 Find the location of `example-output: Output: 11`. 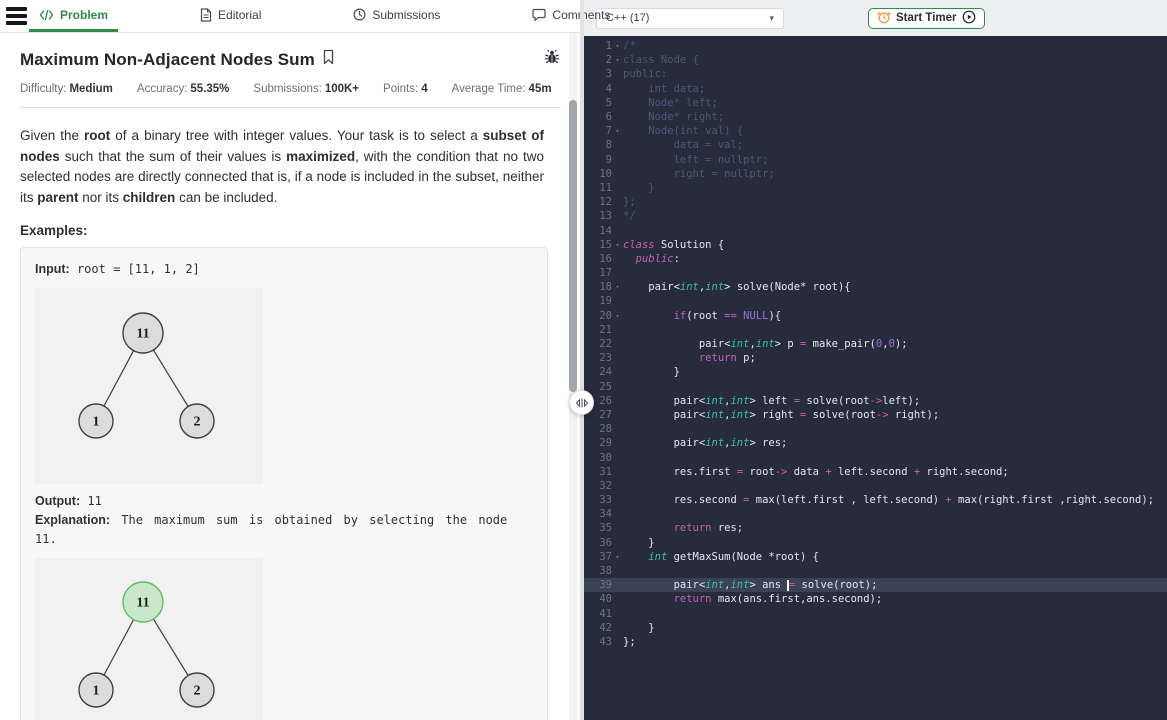

example-output: Output: 11 is located at coordinates (68, 501).